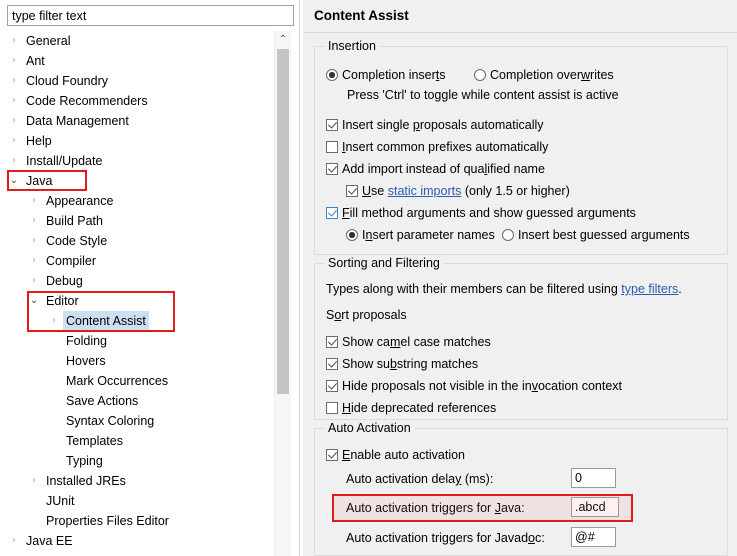  Describe the element at coordinates (136, 481) in the screenshot. I see `tree-item-installed-jres: › Installed JREs` at that location.